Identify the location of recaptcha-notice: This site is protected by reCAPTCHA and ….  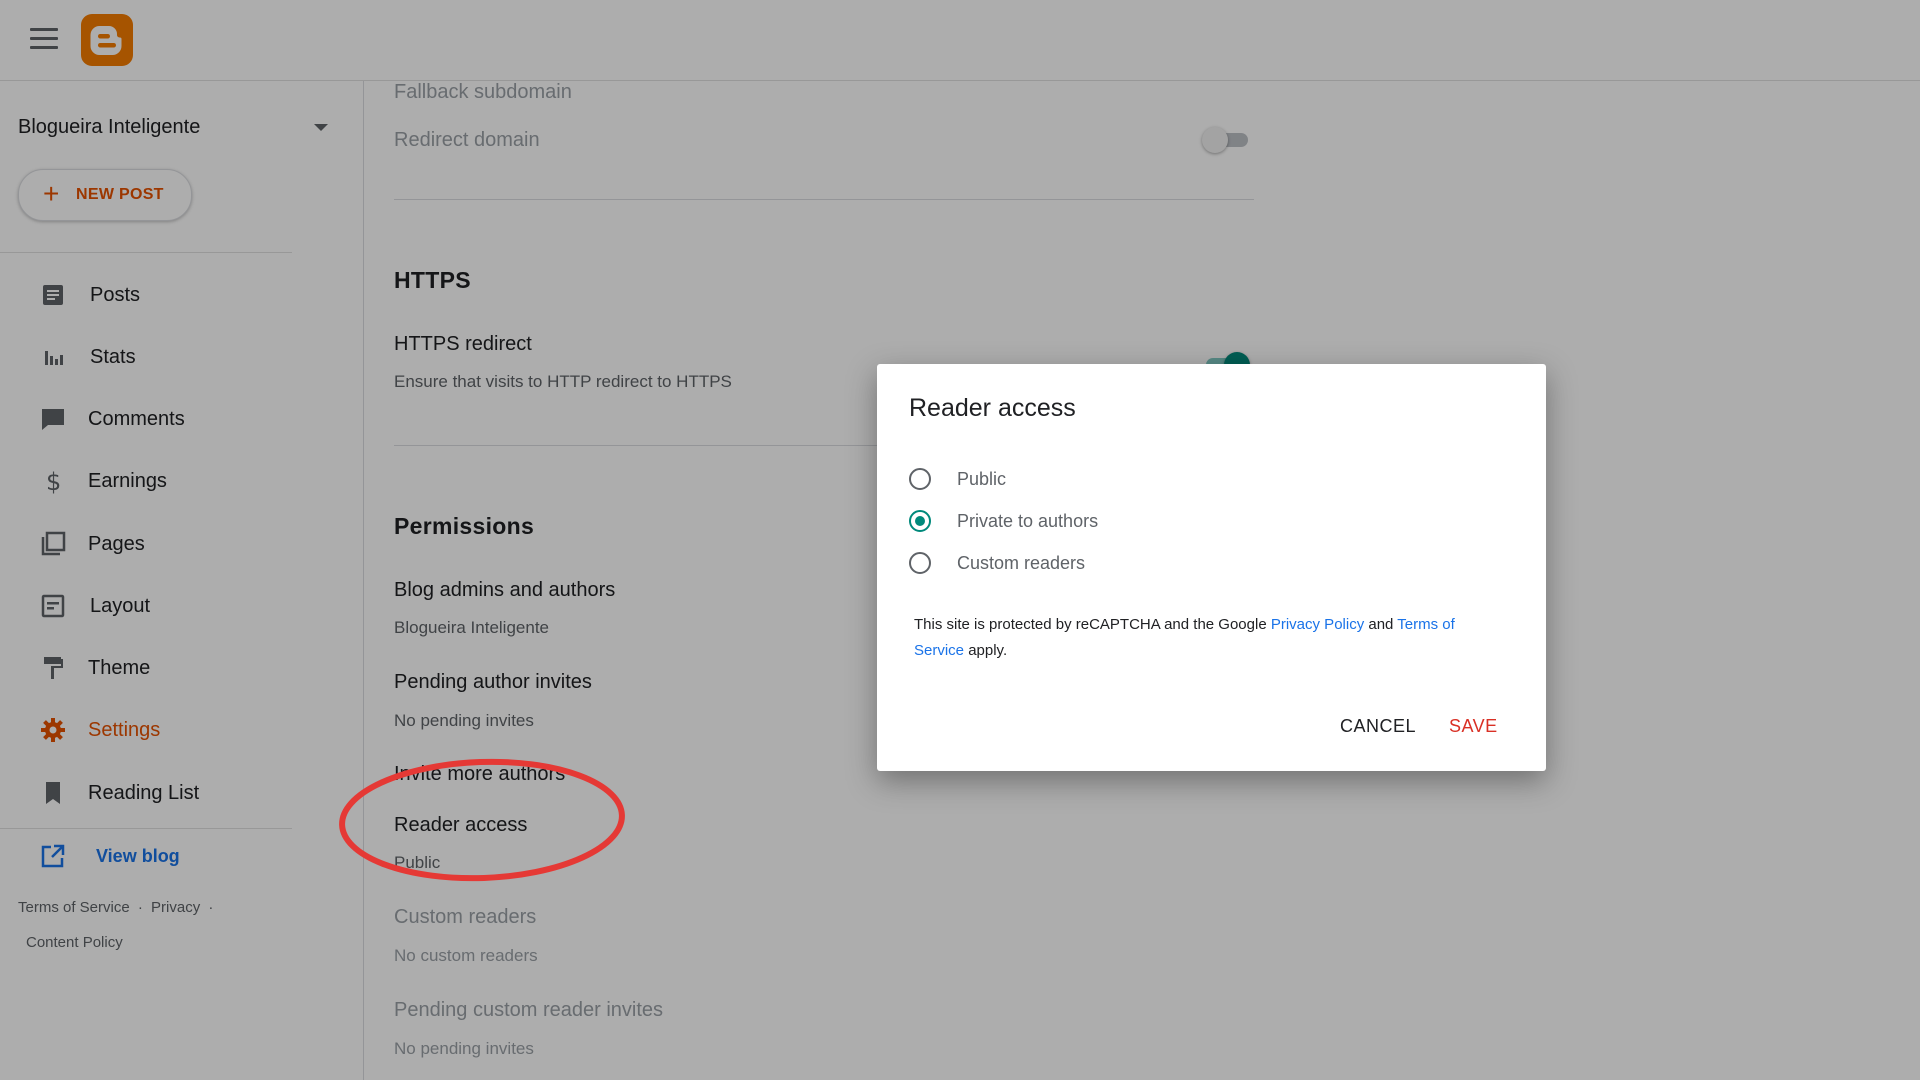
(1194, 638).